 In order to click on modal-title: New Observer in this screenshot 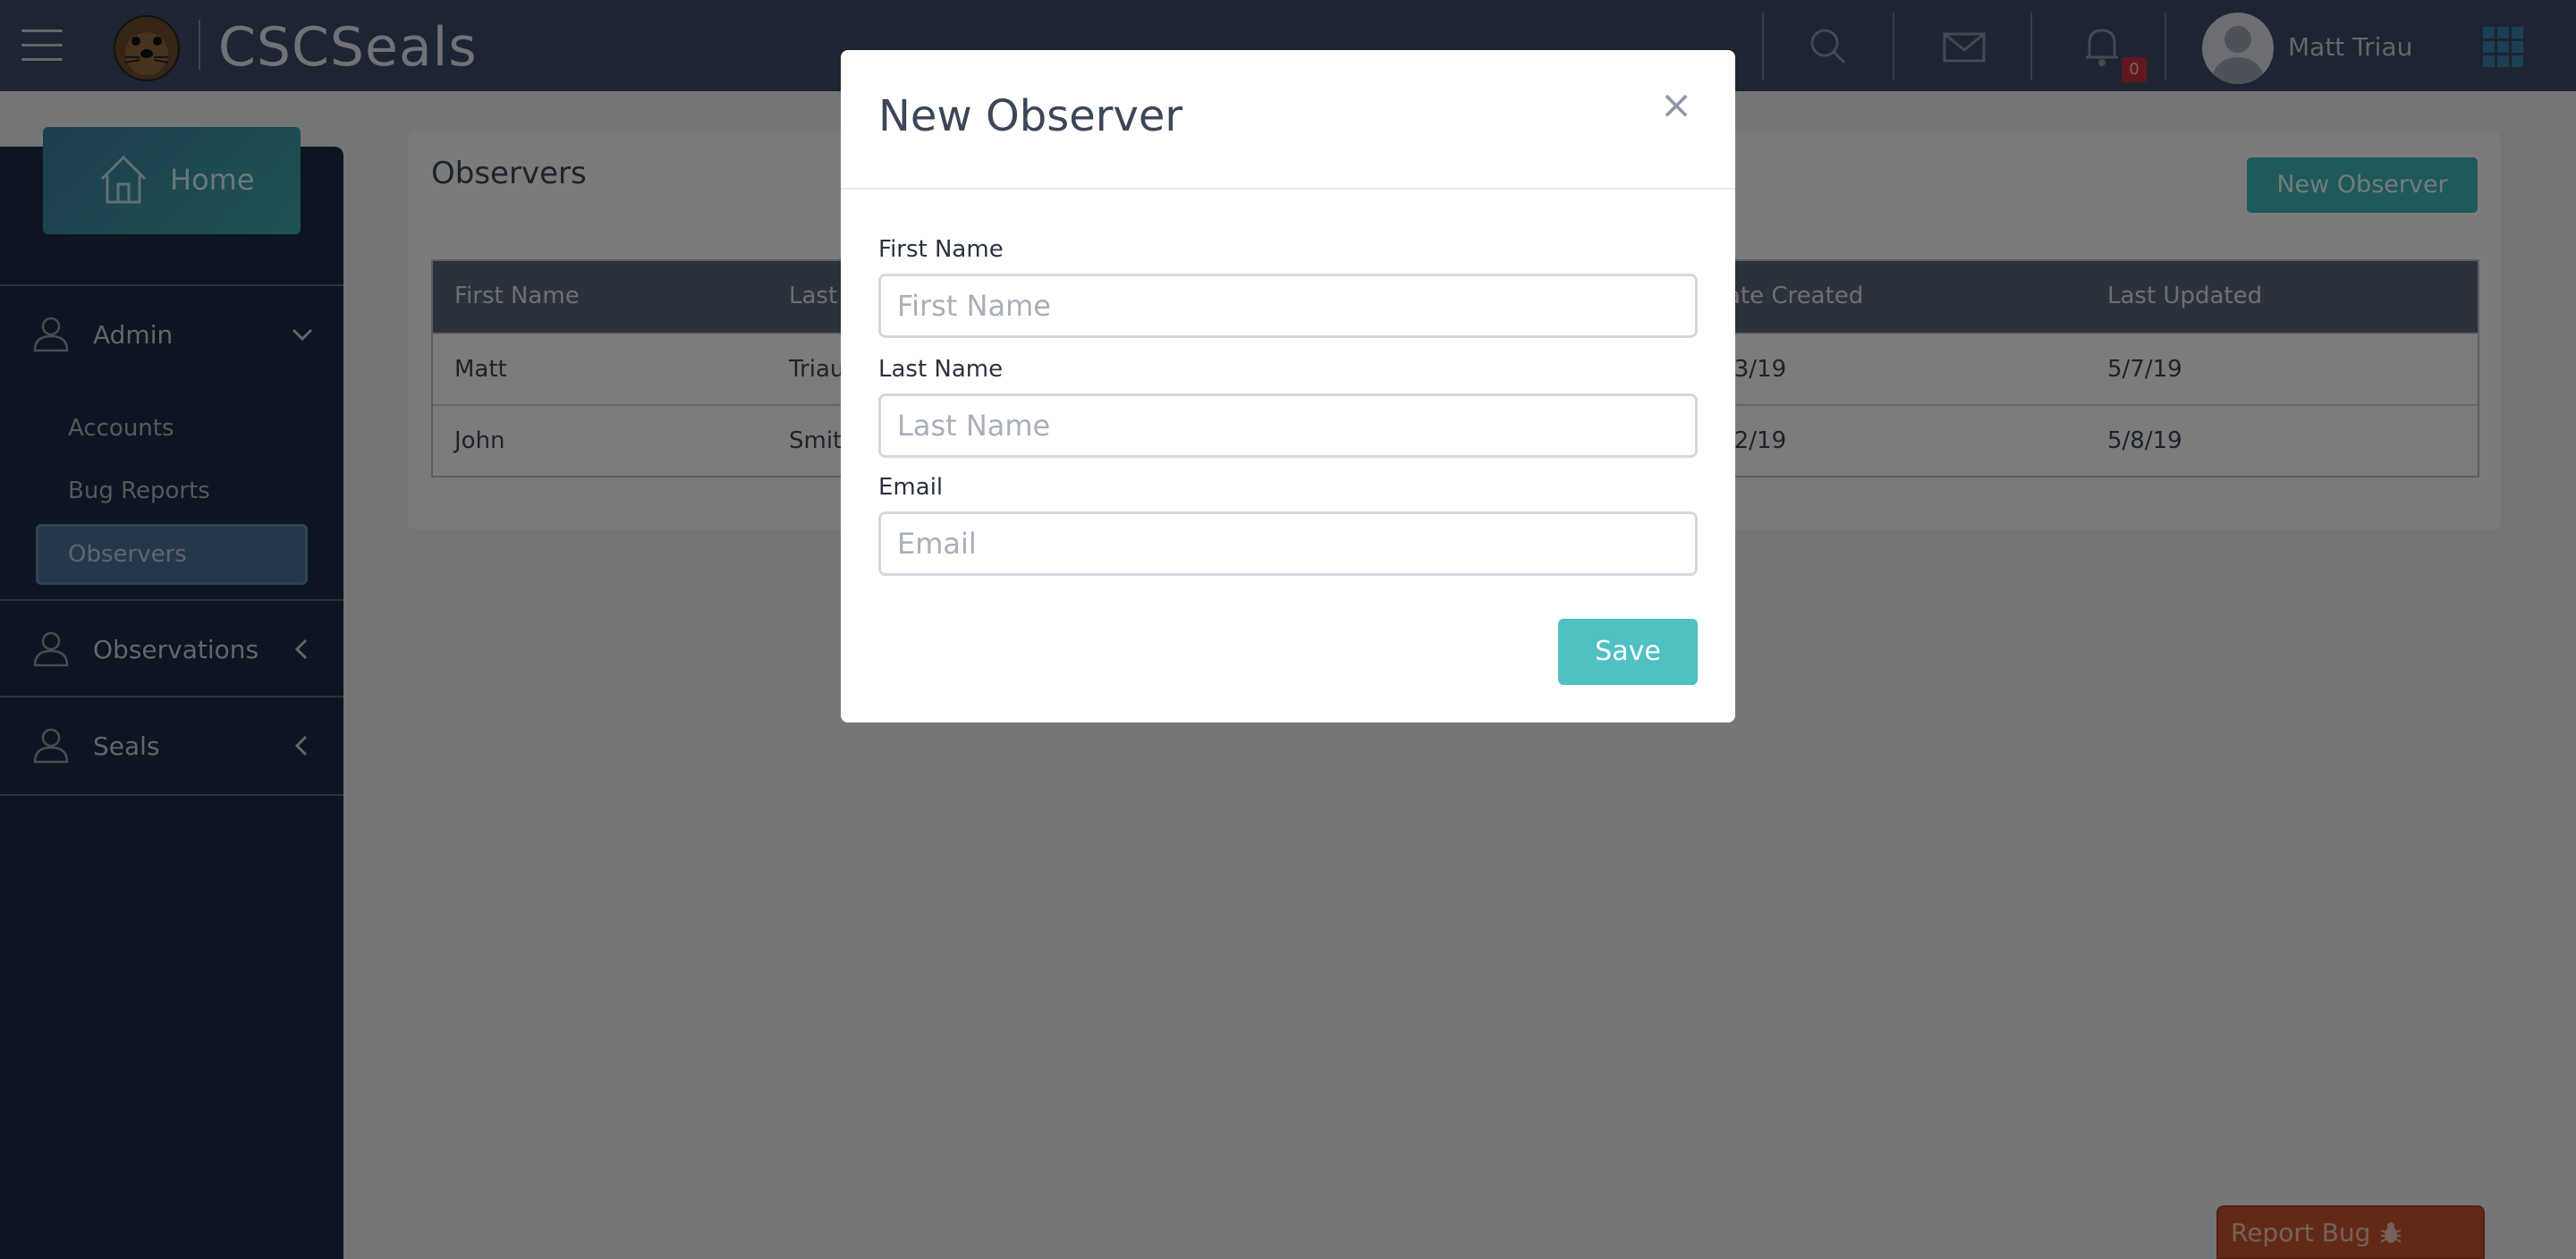, I will do `click(1030, 116)`.